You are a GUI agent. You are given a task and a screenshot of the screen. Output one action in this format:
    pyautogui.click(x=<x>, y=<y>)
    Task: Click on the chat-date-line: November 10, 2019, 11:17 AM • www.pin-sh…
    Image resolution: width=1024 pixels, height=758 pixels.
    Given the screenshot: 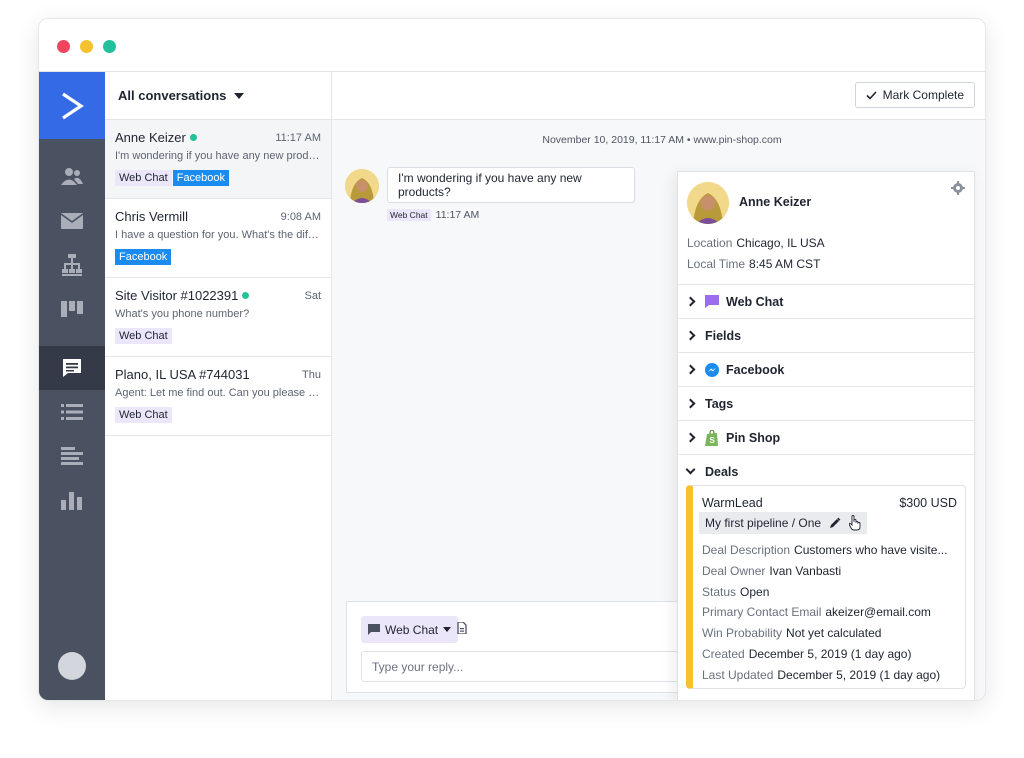 What is the action you would take?
    pyautogui.click(x=662, y=140)
    